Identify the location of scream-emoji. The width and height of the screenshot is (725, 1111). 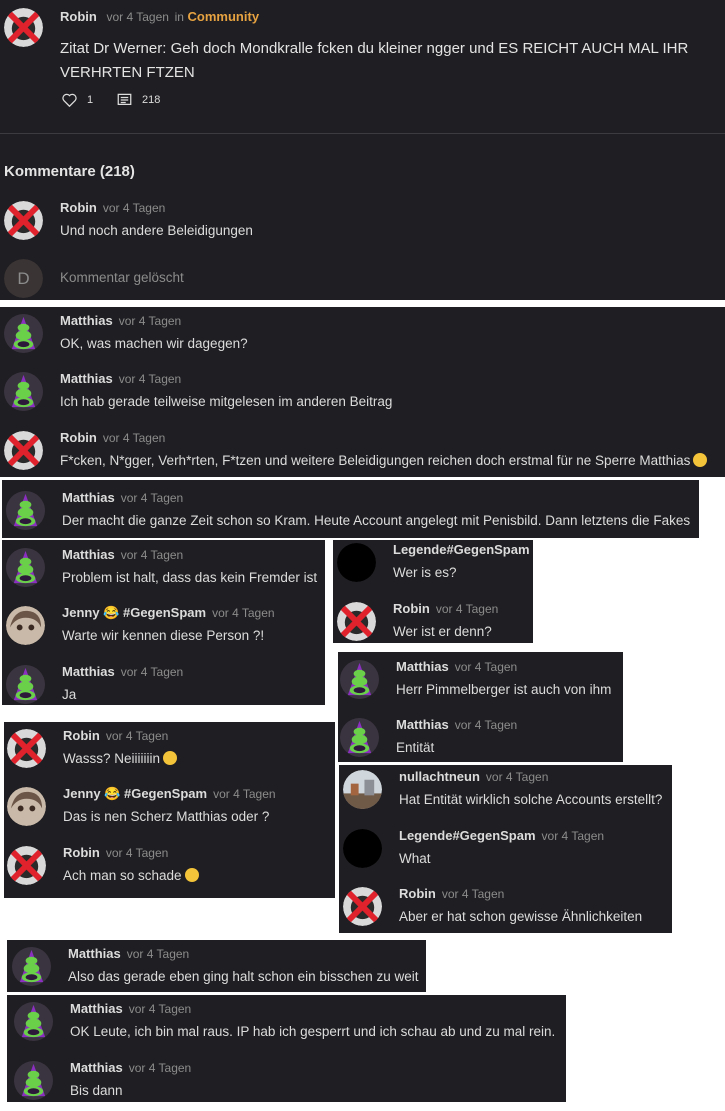
(170, 758).